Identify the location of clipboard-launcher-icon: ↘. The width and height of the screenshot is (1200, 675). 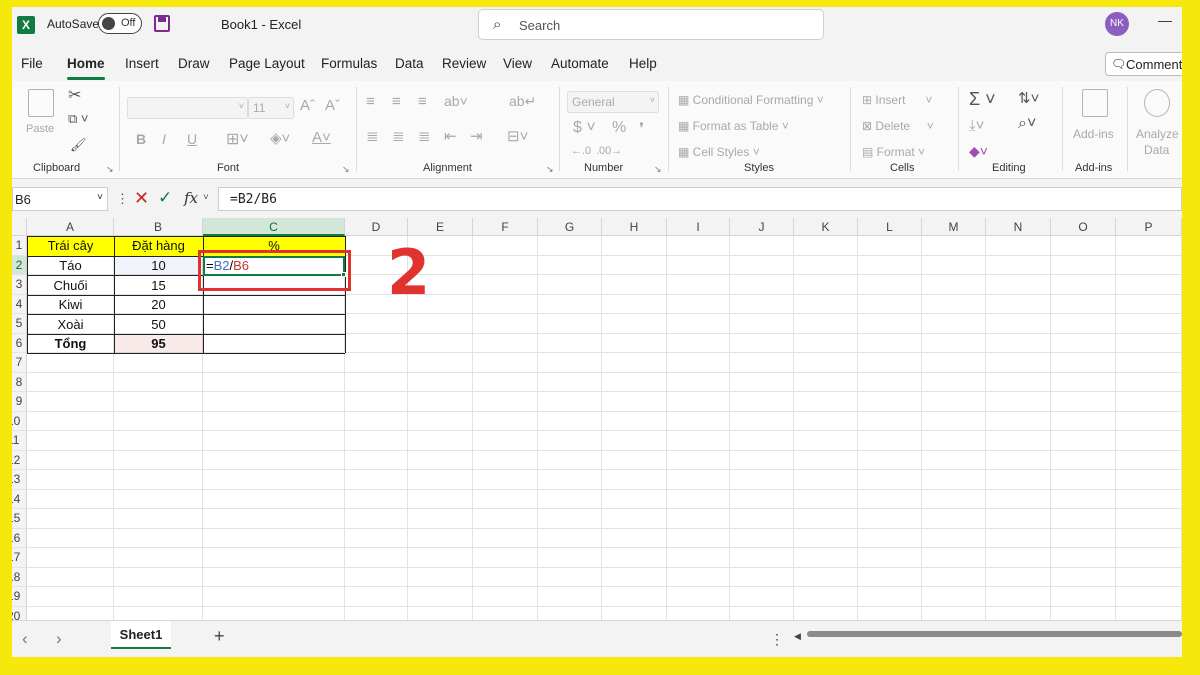
(110, 169).